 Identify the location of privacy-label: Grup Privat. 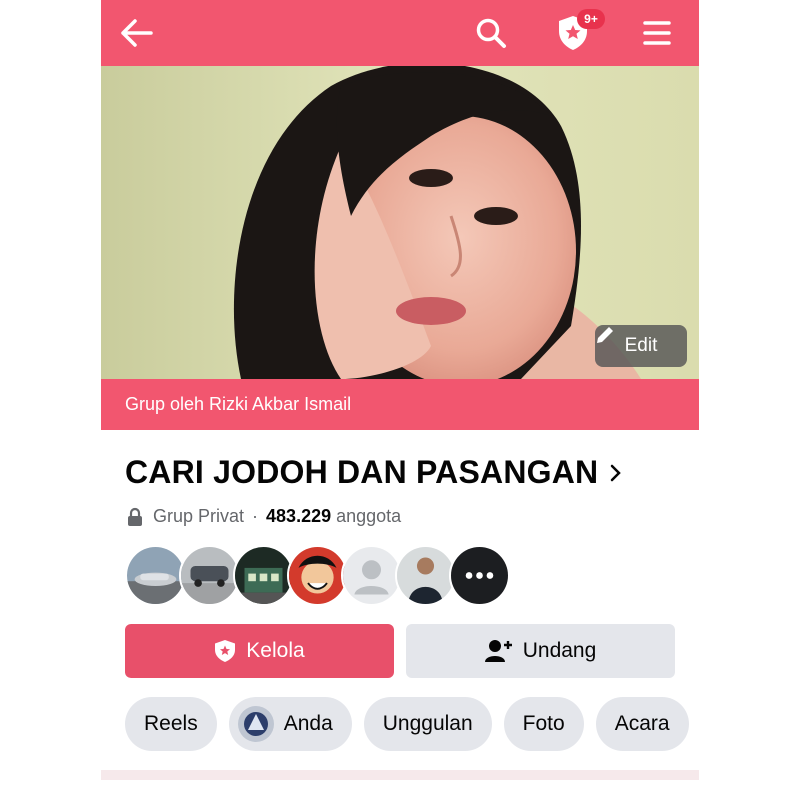
(199, 516).